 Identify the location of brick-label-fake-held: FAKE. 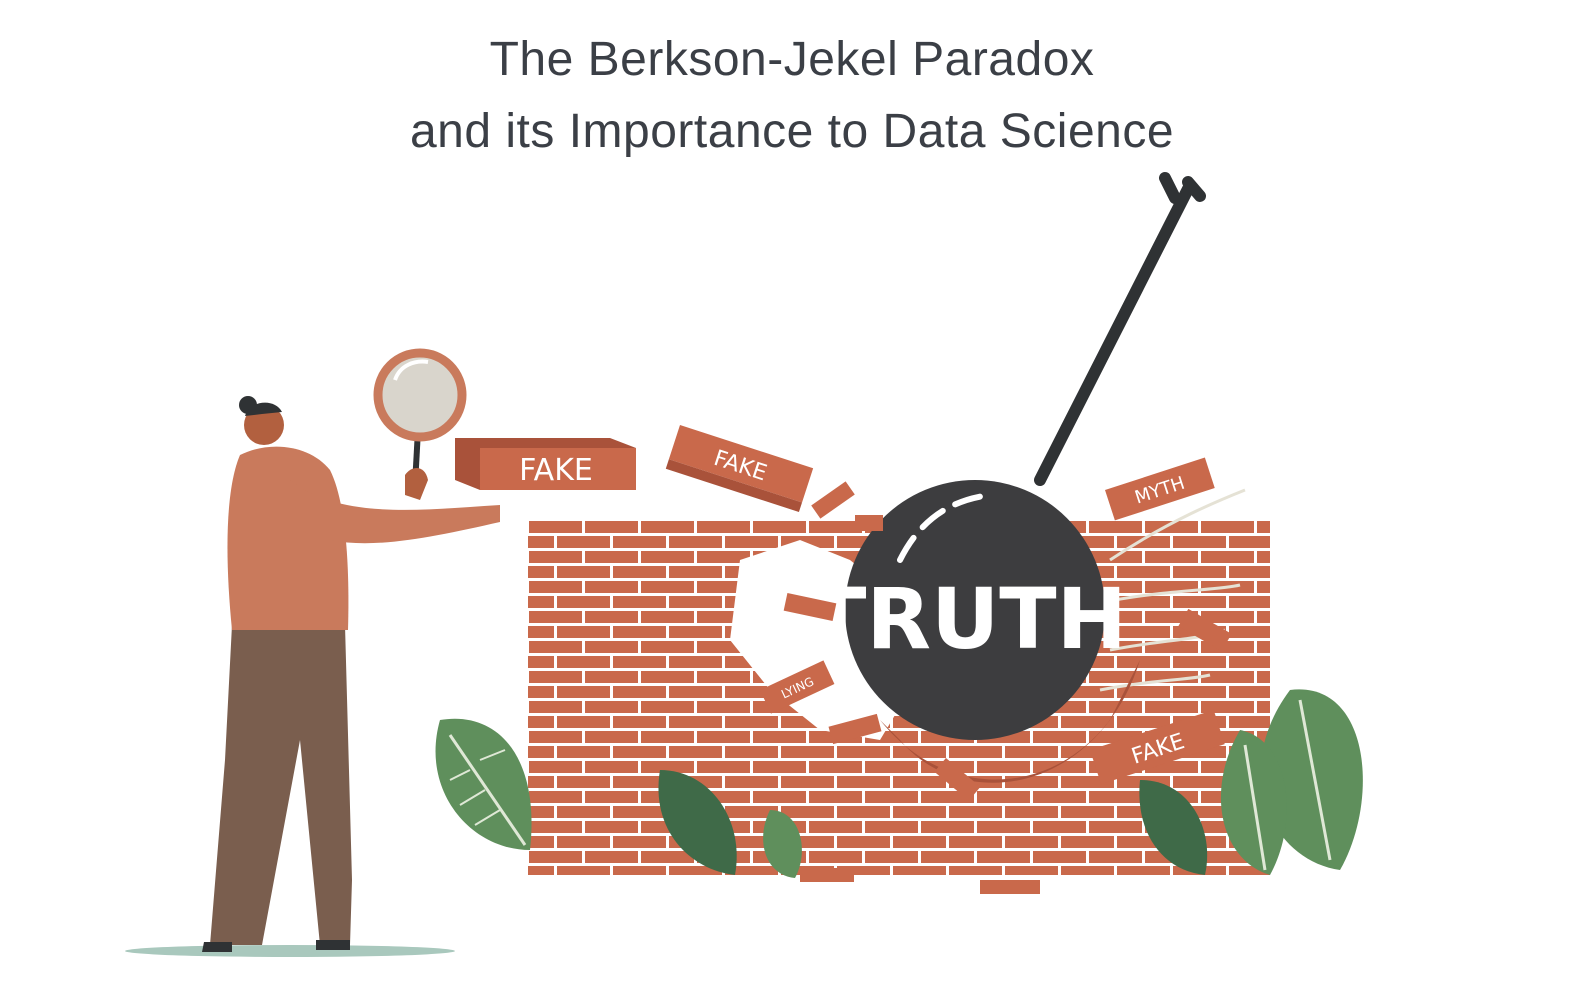
(556, 470).